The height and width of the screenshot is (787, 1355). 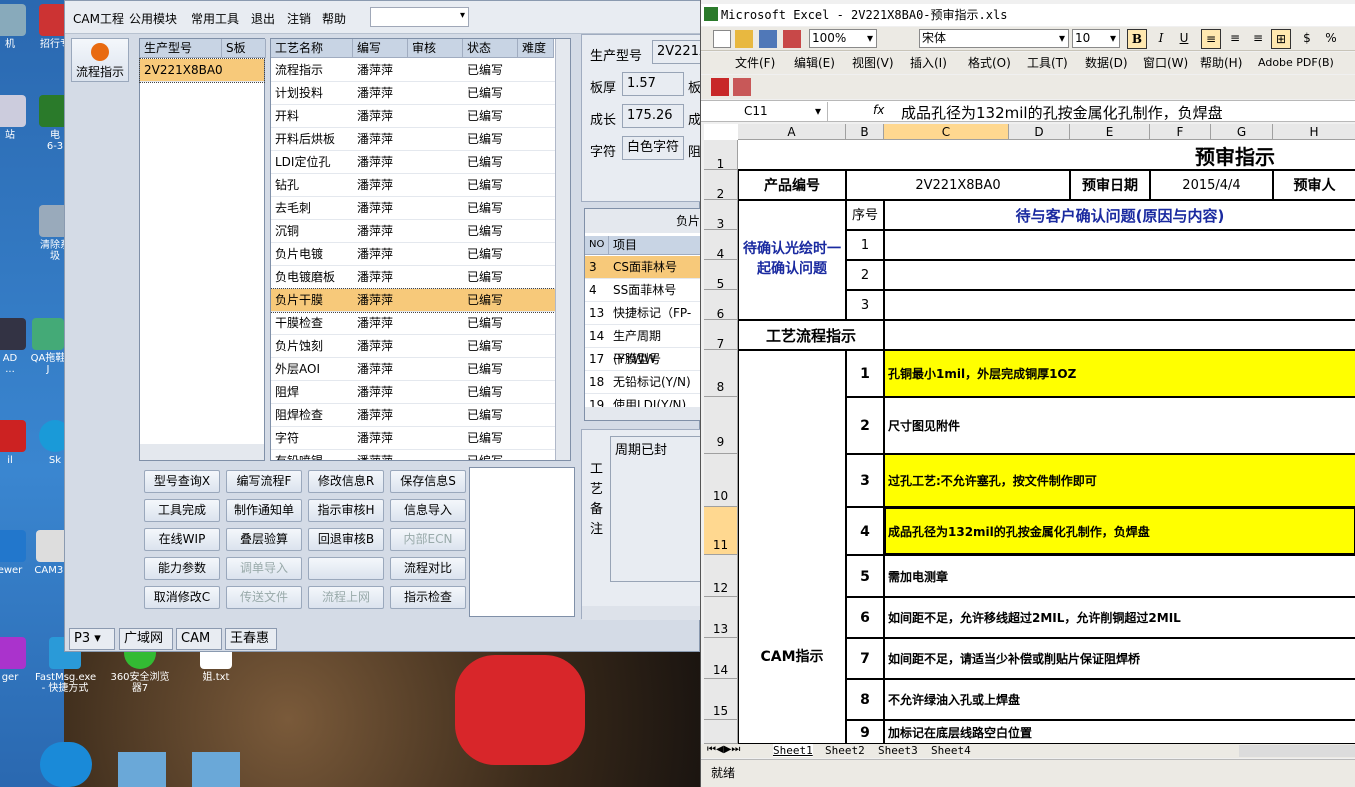 I want to click on flow-cell, so click(x=1119, y=335).